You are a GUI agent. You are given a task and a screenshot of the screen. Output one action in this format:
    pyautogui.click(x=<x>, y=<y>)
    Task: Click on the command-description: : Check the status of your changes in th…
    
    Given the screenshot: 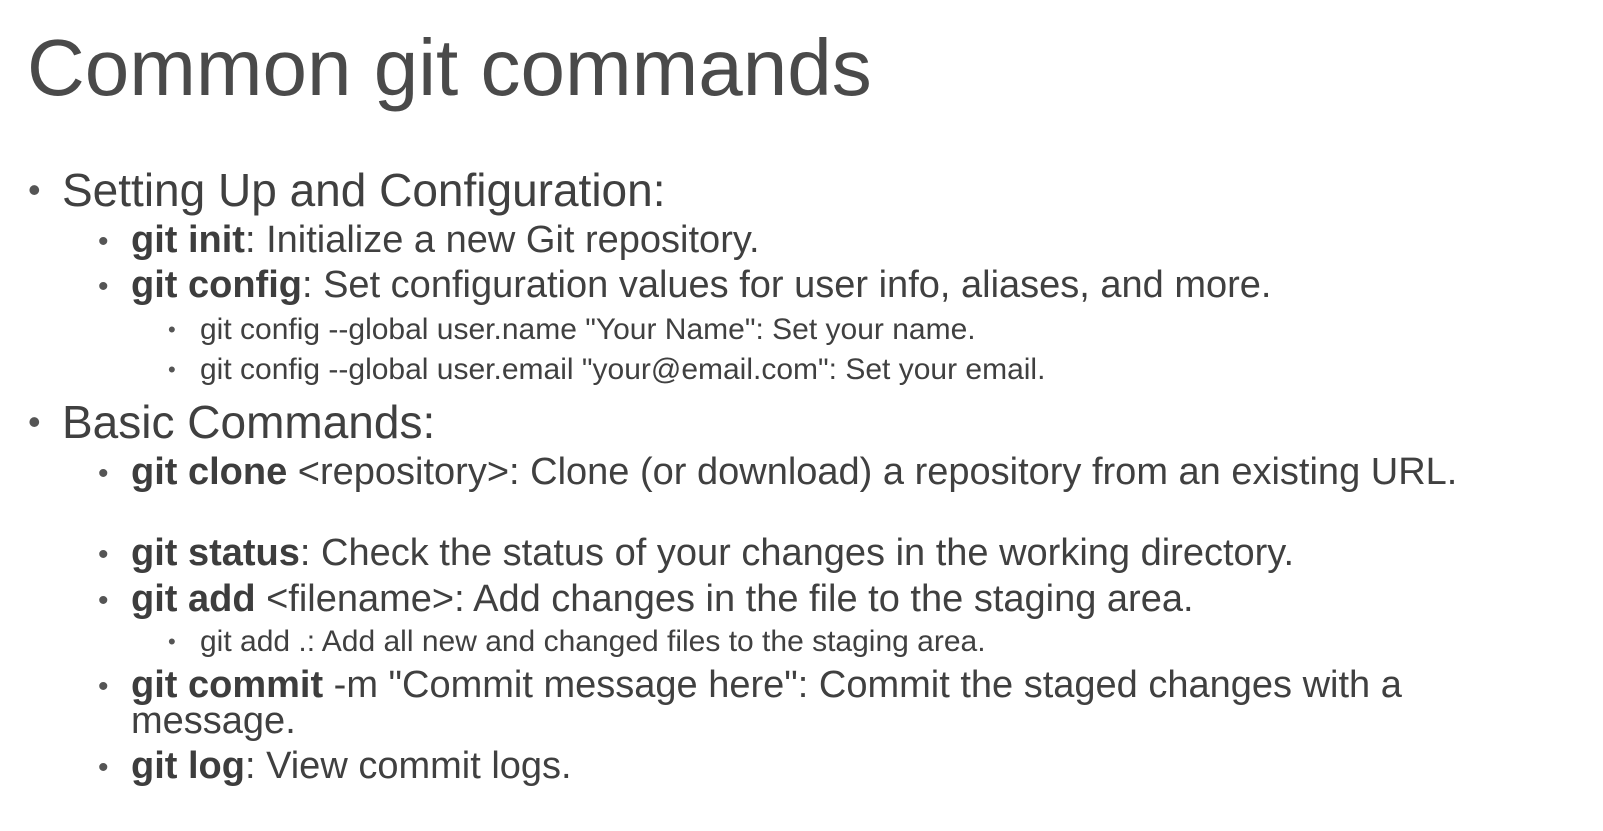 What is the action you would take?
    pyautogui.click(x=797, y=553)
    